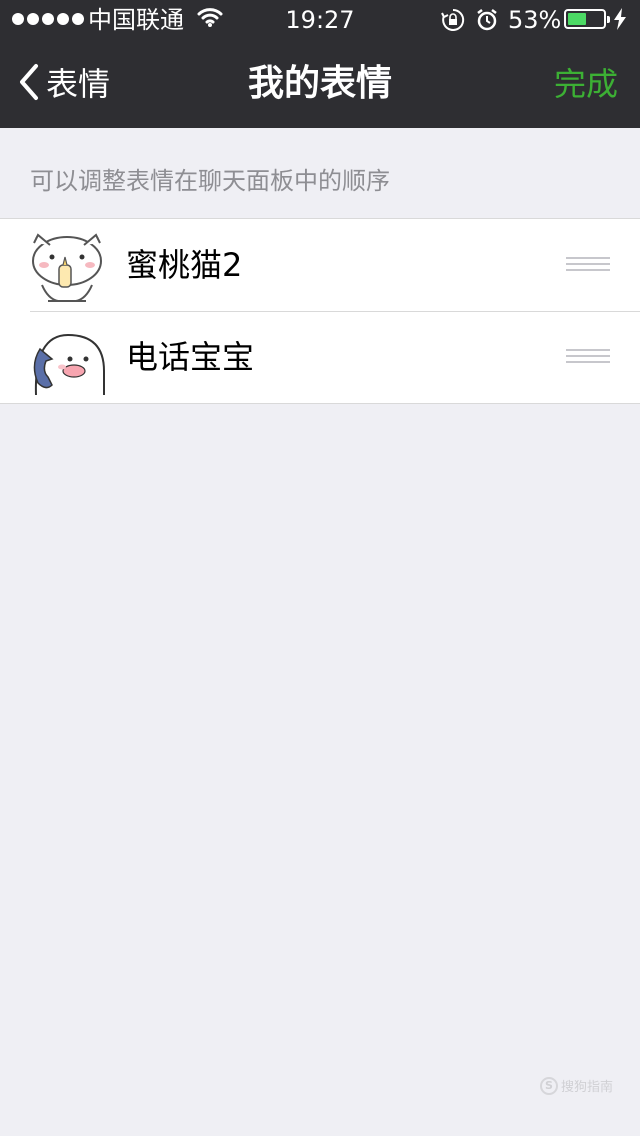 This screenshot has width=640, height=1136. Describe the element at coordinates (320, 357) in the screenshot. I see `list-item: 电话宝宝` at that location.